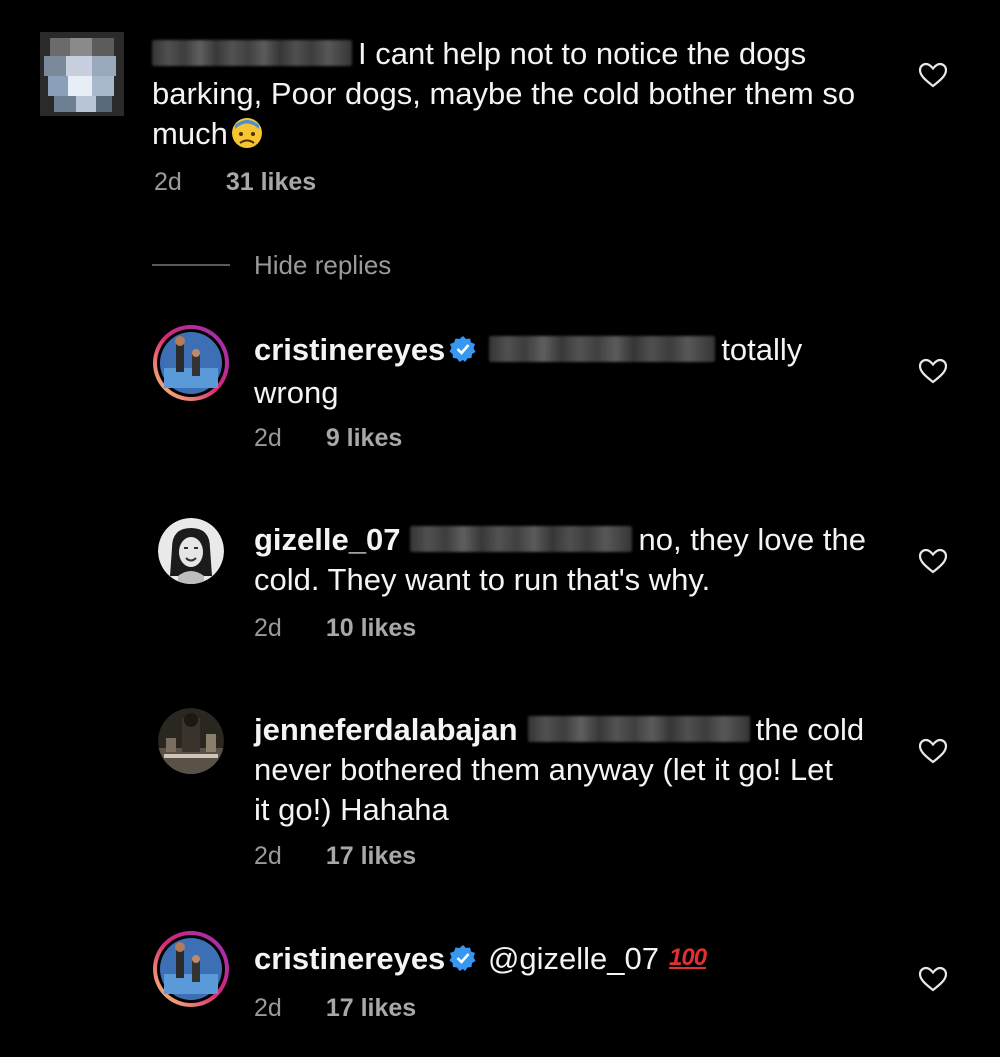  Describe the element at coordinates (247, 138) in the screenshot. I see `anxious-face-icon` at that location.